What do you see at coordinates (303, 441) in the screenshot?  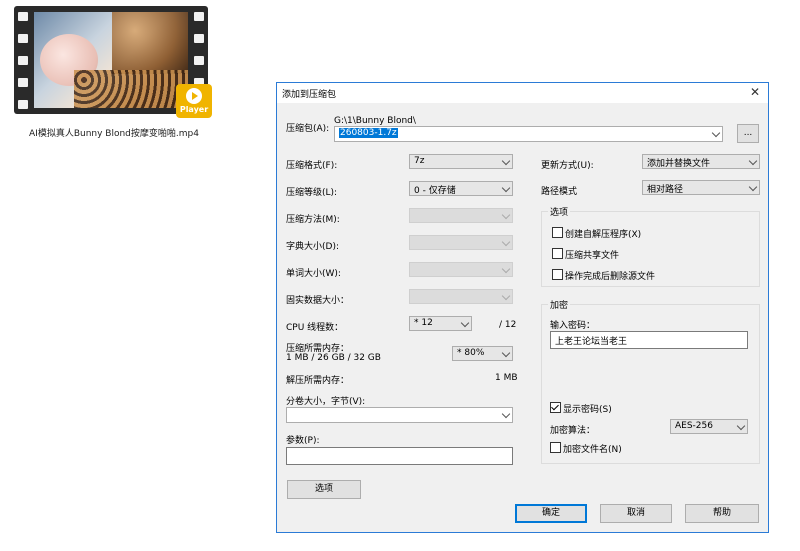 I see `params-label: 参数(P):` at bounding box center [303, 441].